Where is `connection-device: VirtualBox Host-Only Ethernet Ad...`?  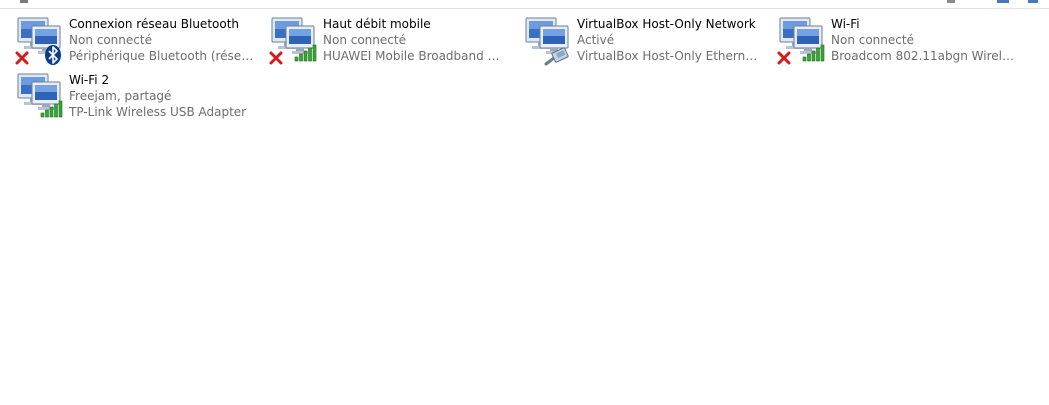
connection-device: VirtualBox Host-Only Ethernet Ad... is located at coordinates (670, 56).